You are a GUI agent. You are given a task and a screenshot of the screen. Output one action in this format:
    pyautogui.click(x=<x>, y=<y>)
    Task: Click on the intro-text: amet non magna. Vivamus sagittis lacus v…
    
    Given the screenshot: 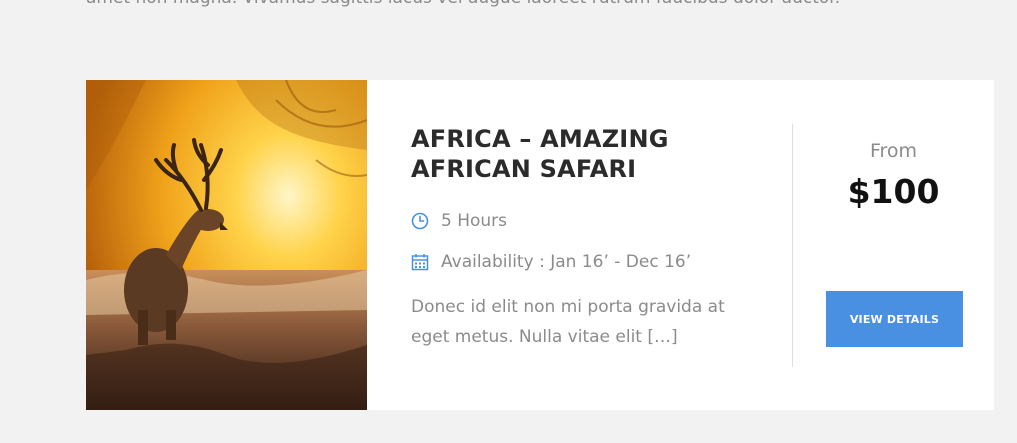 What is the action you would take?
    pyautogui.click(x=463, y=4)
    